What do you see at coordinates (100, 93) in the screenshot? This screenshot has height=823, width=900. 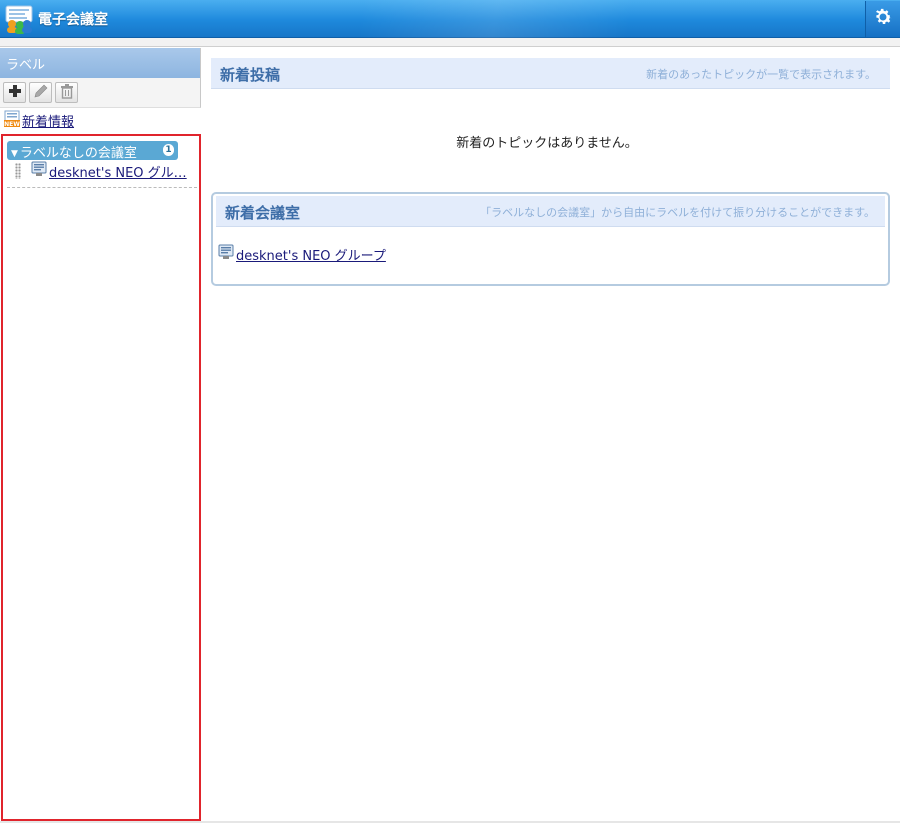 I see `sidebar-toolbar` at bounding box center [100, 93].